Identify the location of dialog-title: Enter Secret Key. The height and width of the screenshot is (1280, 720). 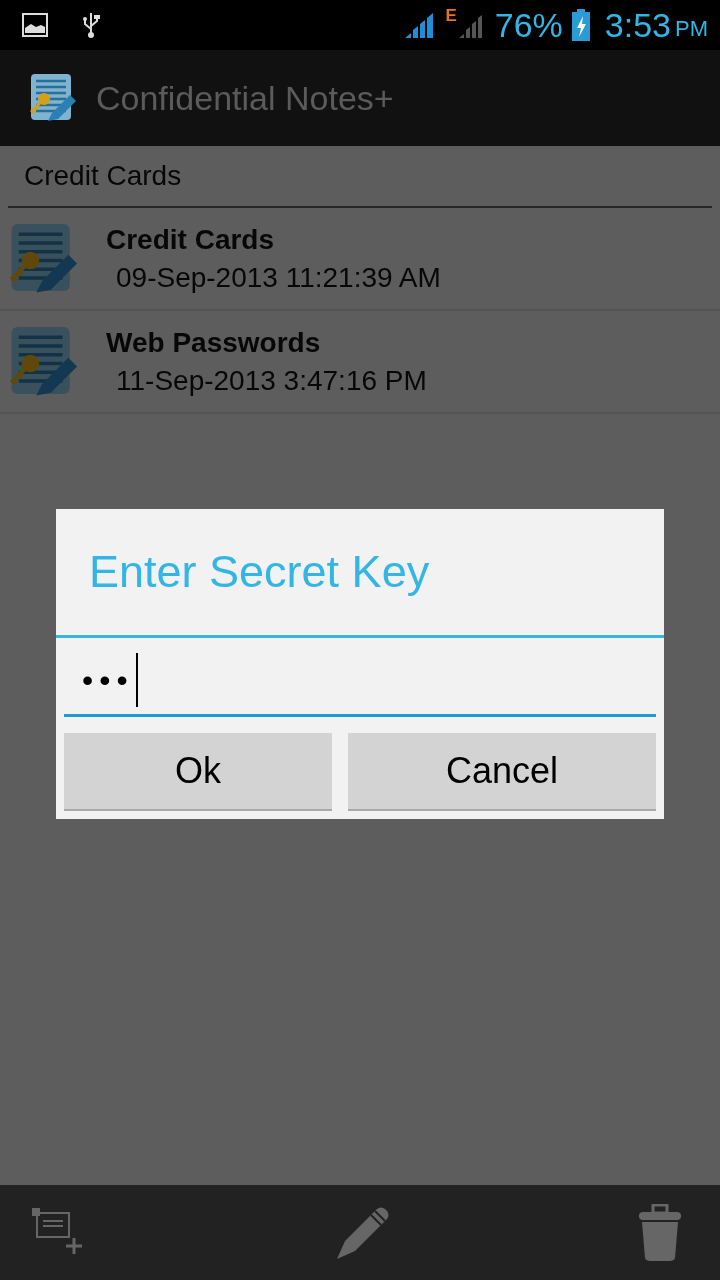
(360, 573).